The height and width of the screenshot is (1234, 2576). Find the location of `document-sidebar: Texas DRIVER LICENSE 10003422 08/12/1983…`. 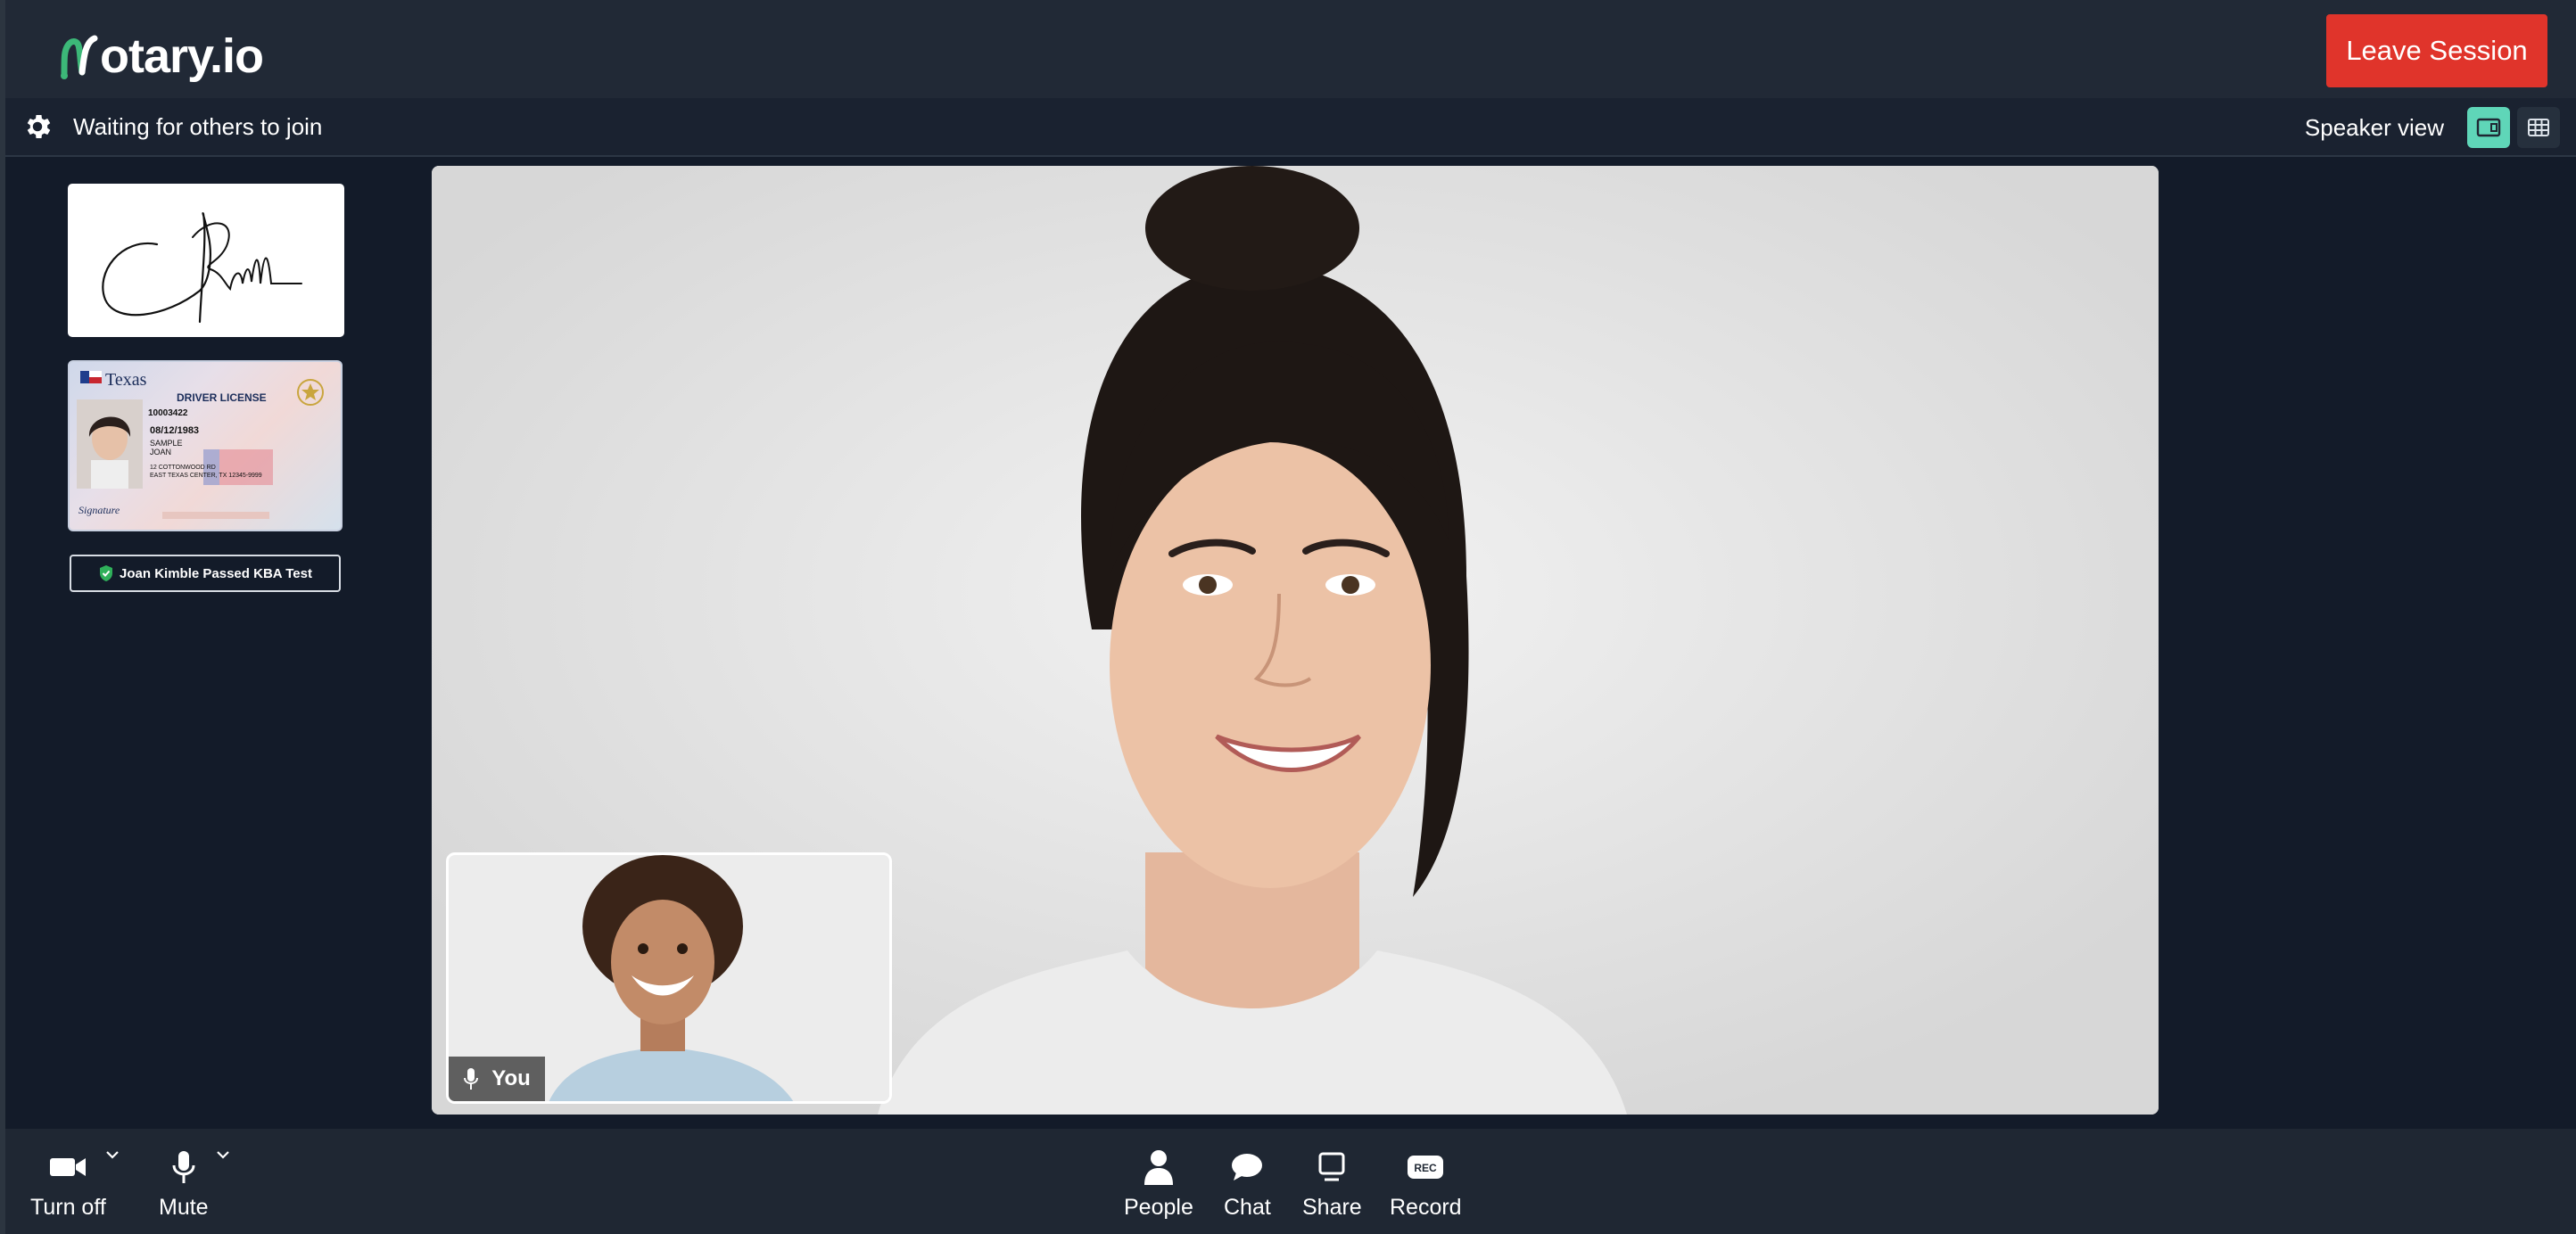

document-sidebar: Texas DRIVER LICENSE 10003422 08/12/1983… is located at coordinates (206, 388).